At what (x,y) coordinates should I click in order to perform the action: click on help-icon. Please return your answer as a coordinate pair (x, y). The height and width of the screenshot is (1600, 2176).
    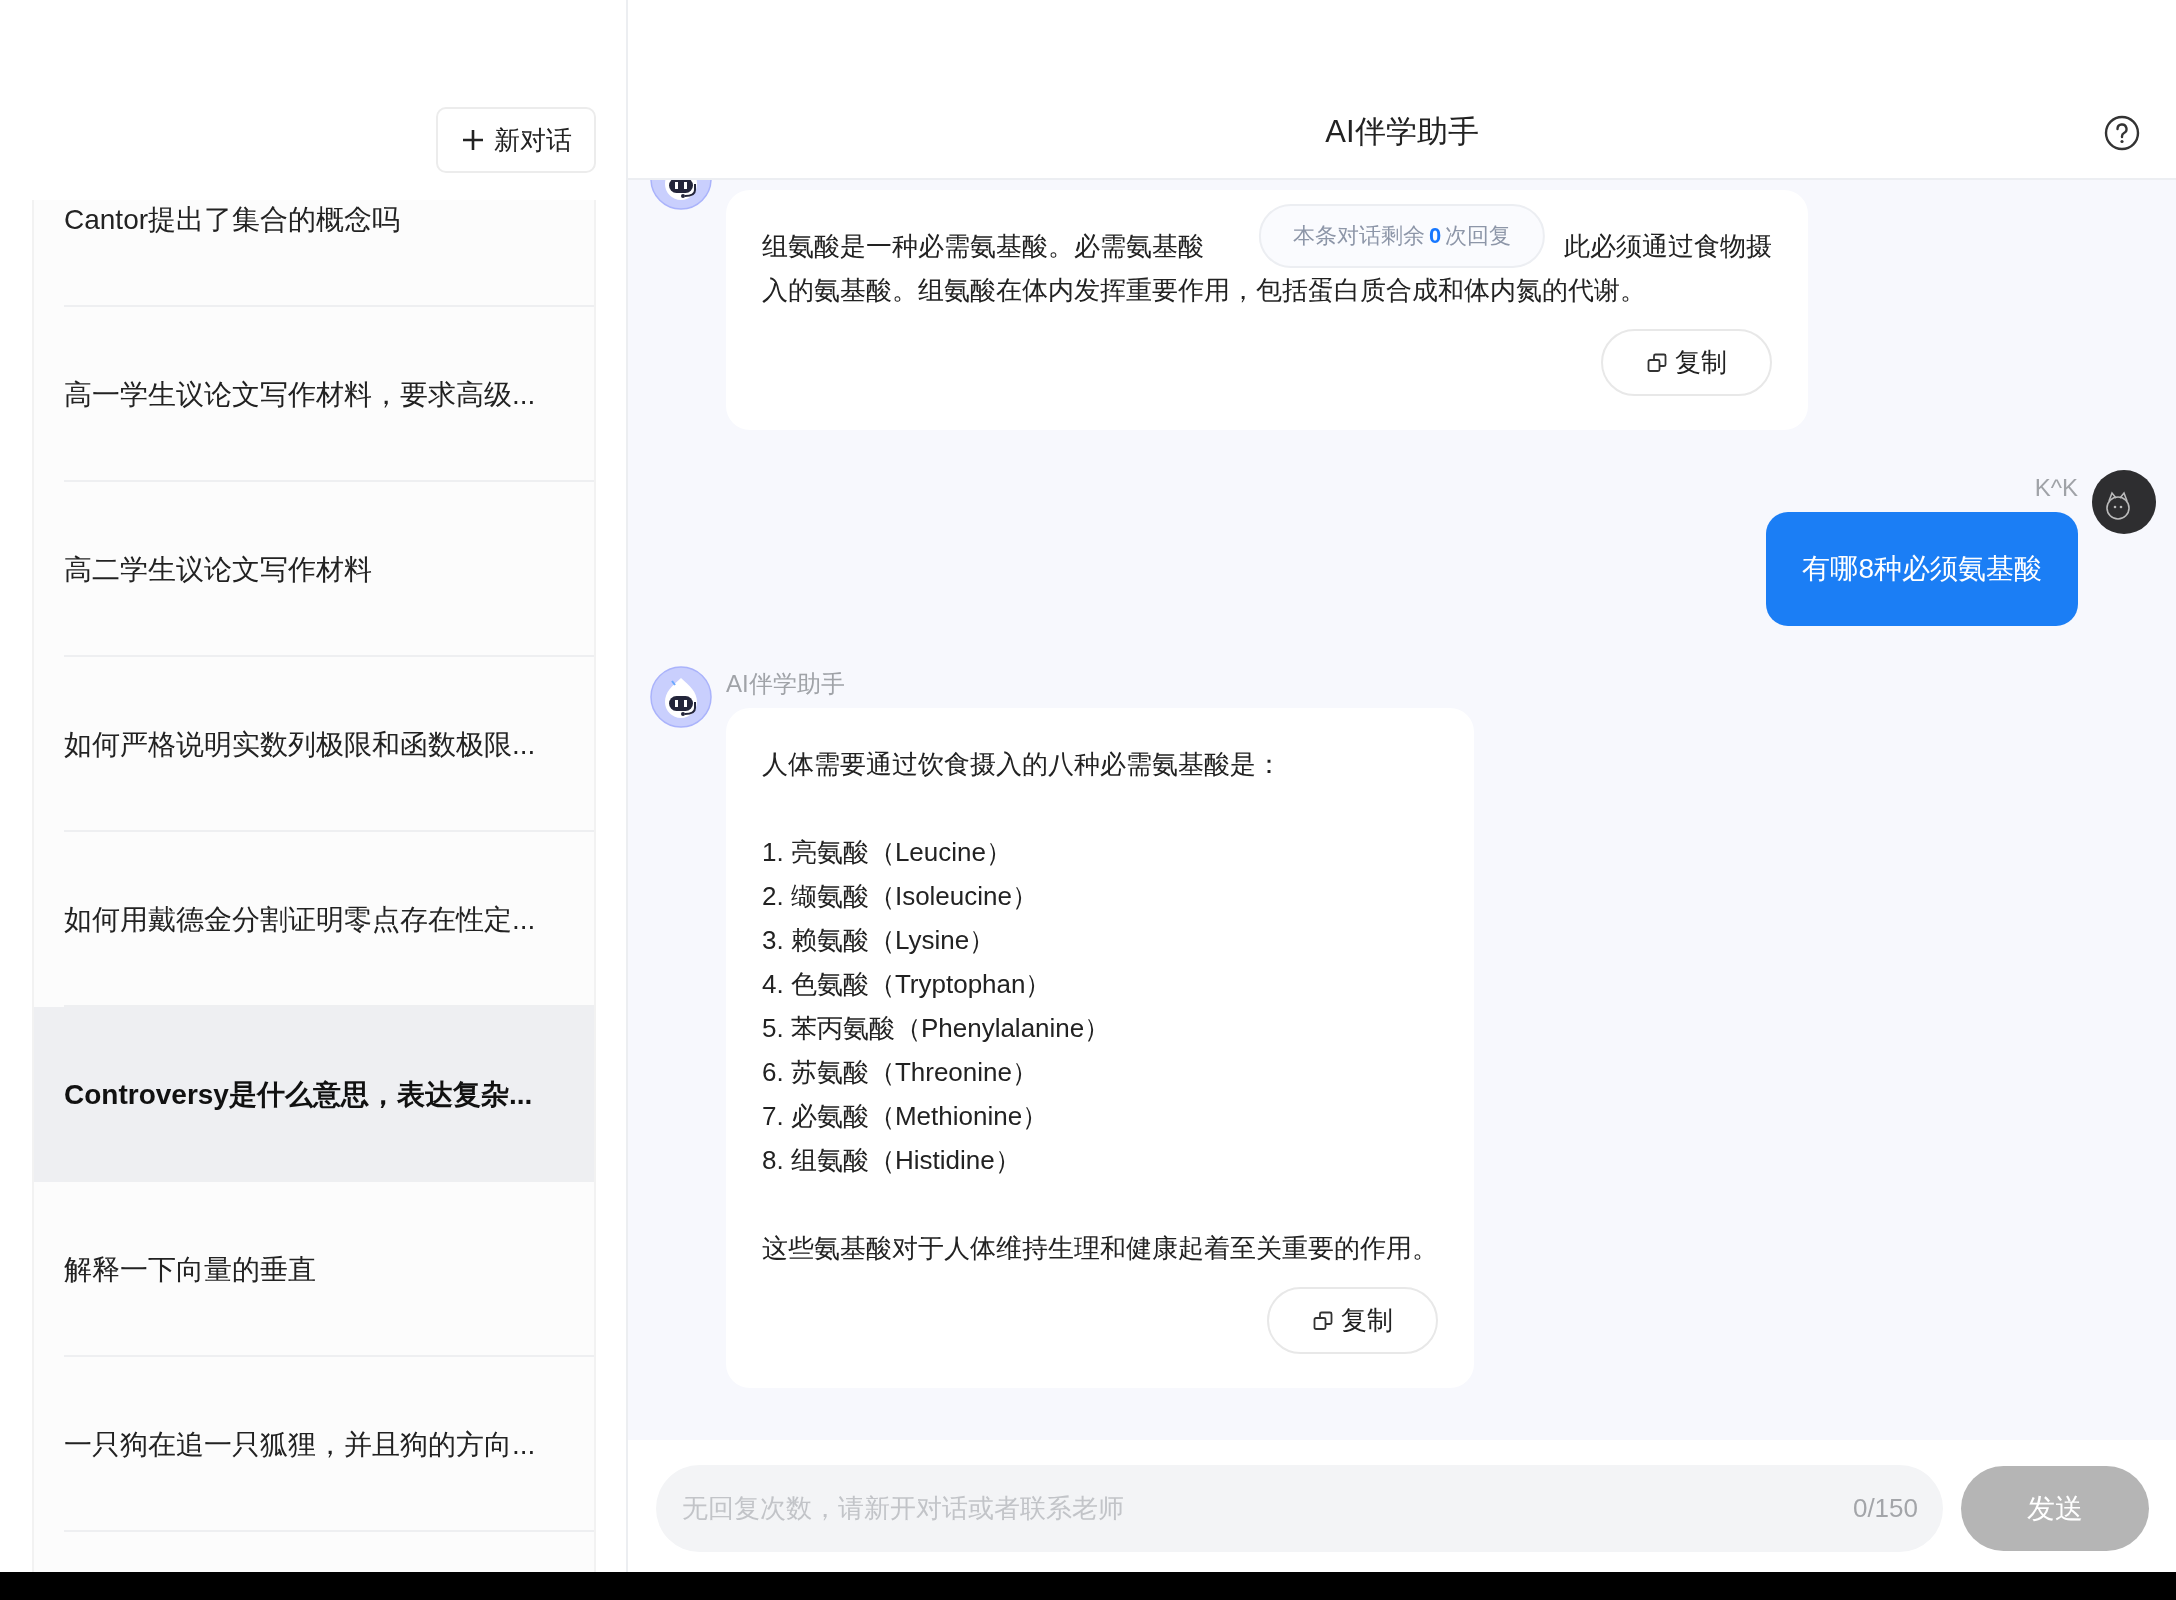
    Looking at the image, I should click on (2122, 133).